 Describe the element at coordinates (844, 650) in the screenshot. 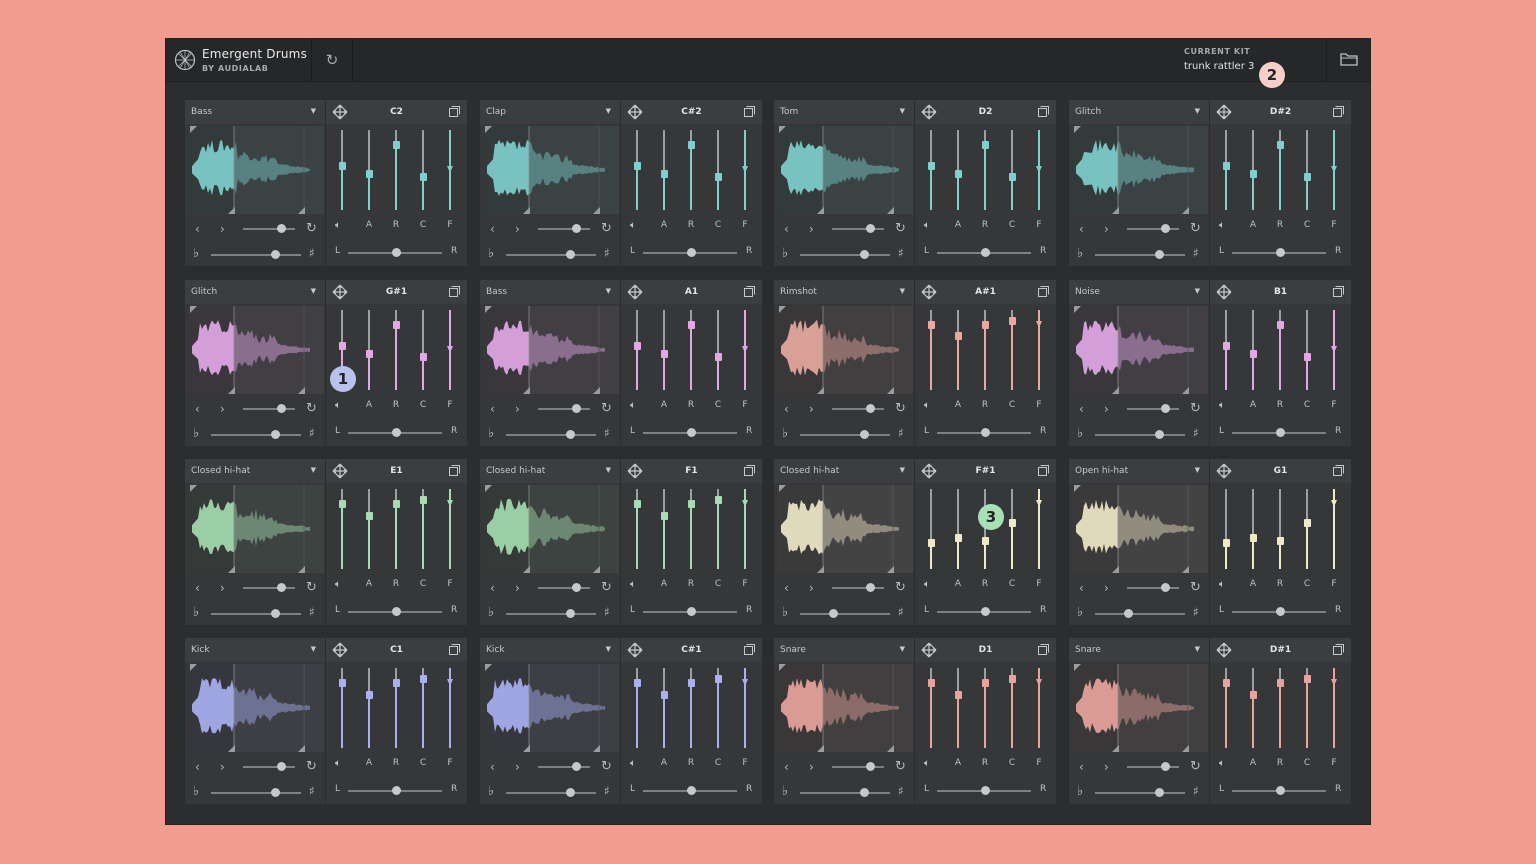

I see `sound-selector: Snare ▼` at that location.